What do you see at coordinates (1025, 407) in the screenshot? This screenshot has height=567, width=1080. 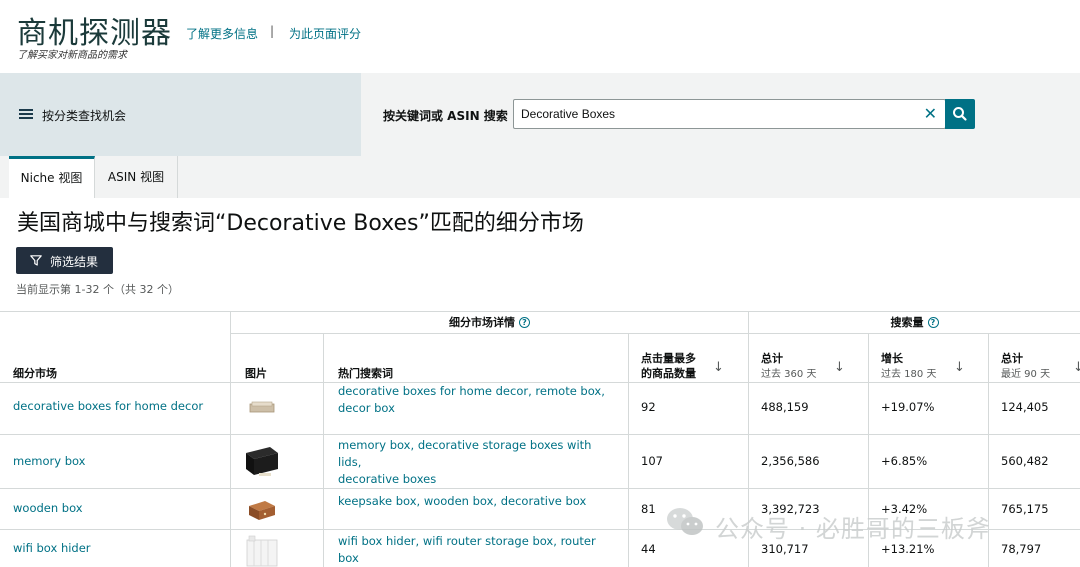 I see `search-volume-90: 124,405` at bounding box center [1025, 407].